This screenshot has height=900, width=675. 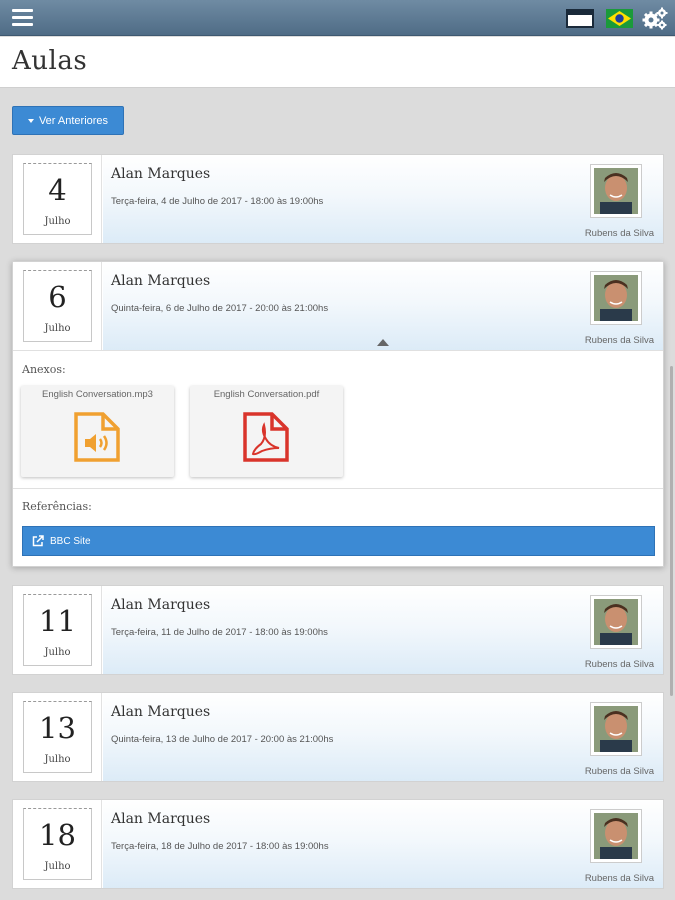 I want to click on caret-down-icon, so click(x=30, y=120).